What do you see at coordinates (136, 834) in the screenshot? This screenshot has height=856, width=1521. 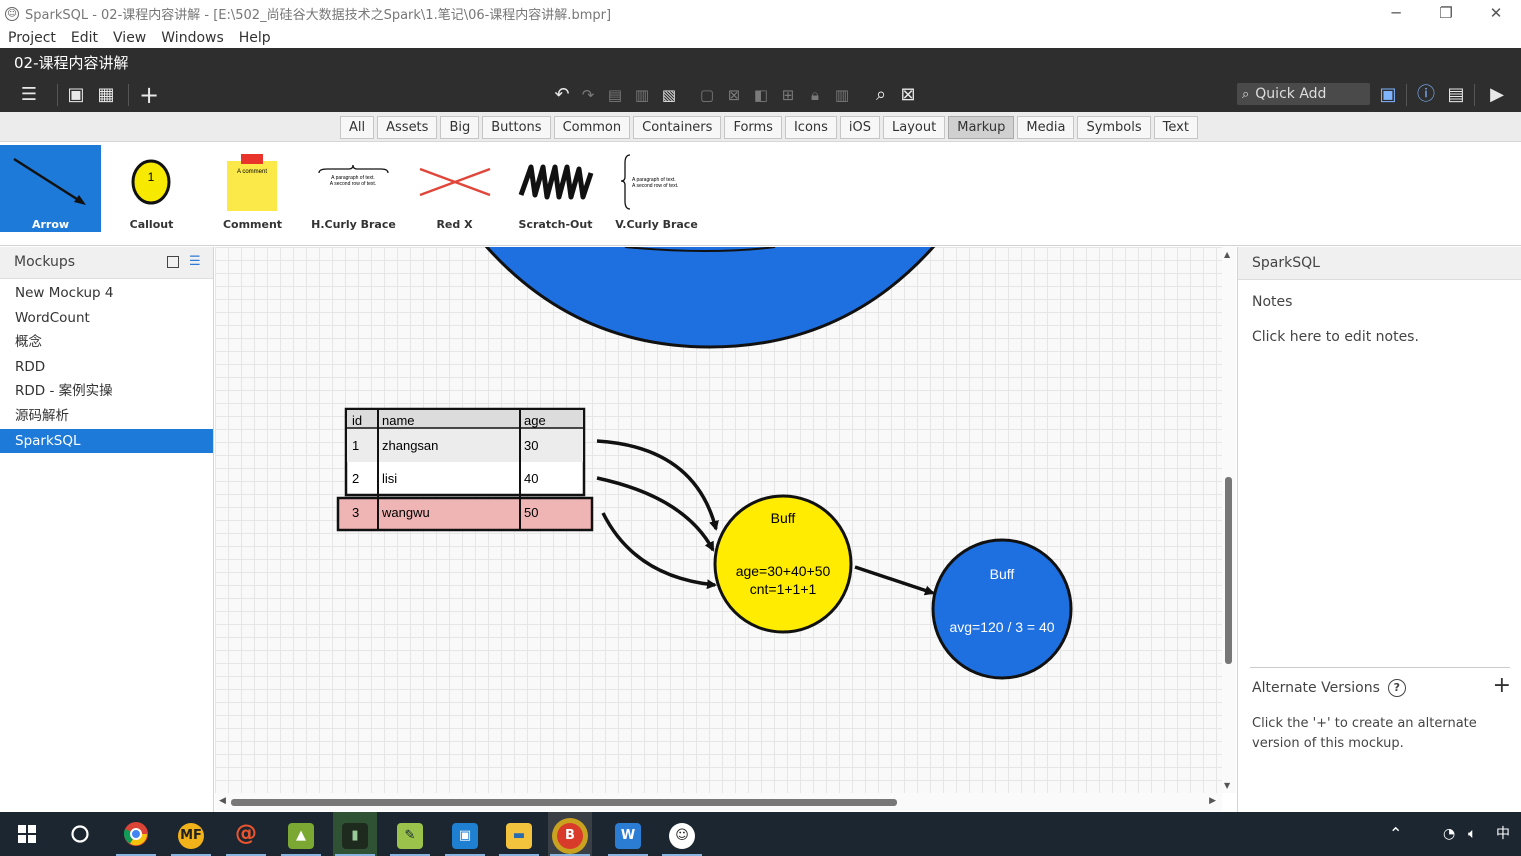 I see `chrome-icon` at bounding box center [136, 834].